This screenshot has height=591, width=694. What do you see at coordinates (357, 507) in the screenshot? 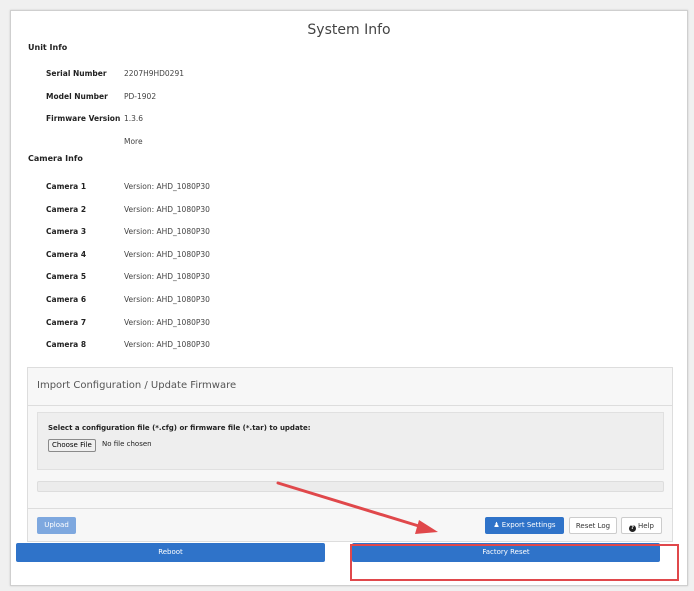
I see `annotation-arrow-icon` at bounding box center [357, 507].